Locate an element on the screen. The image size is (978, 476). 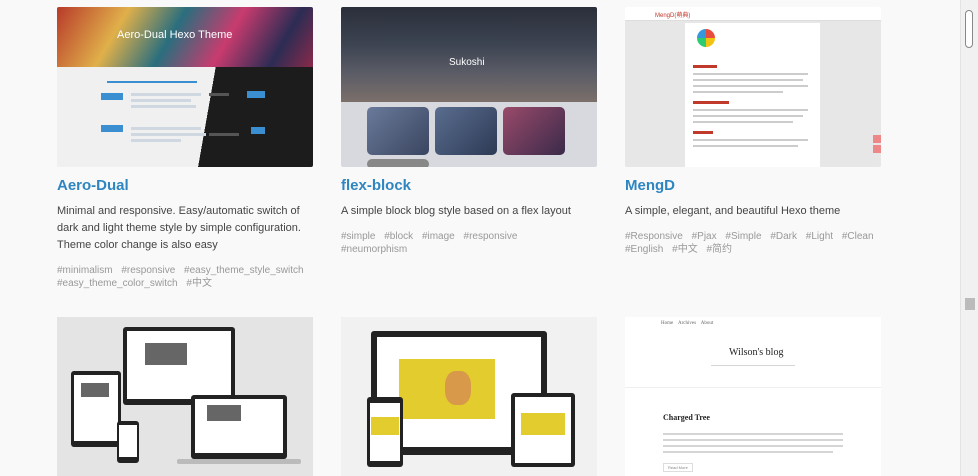
blog-title: Wilson's blog is located at coordinates (756, 352).